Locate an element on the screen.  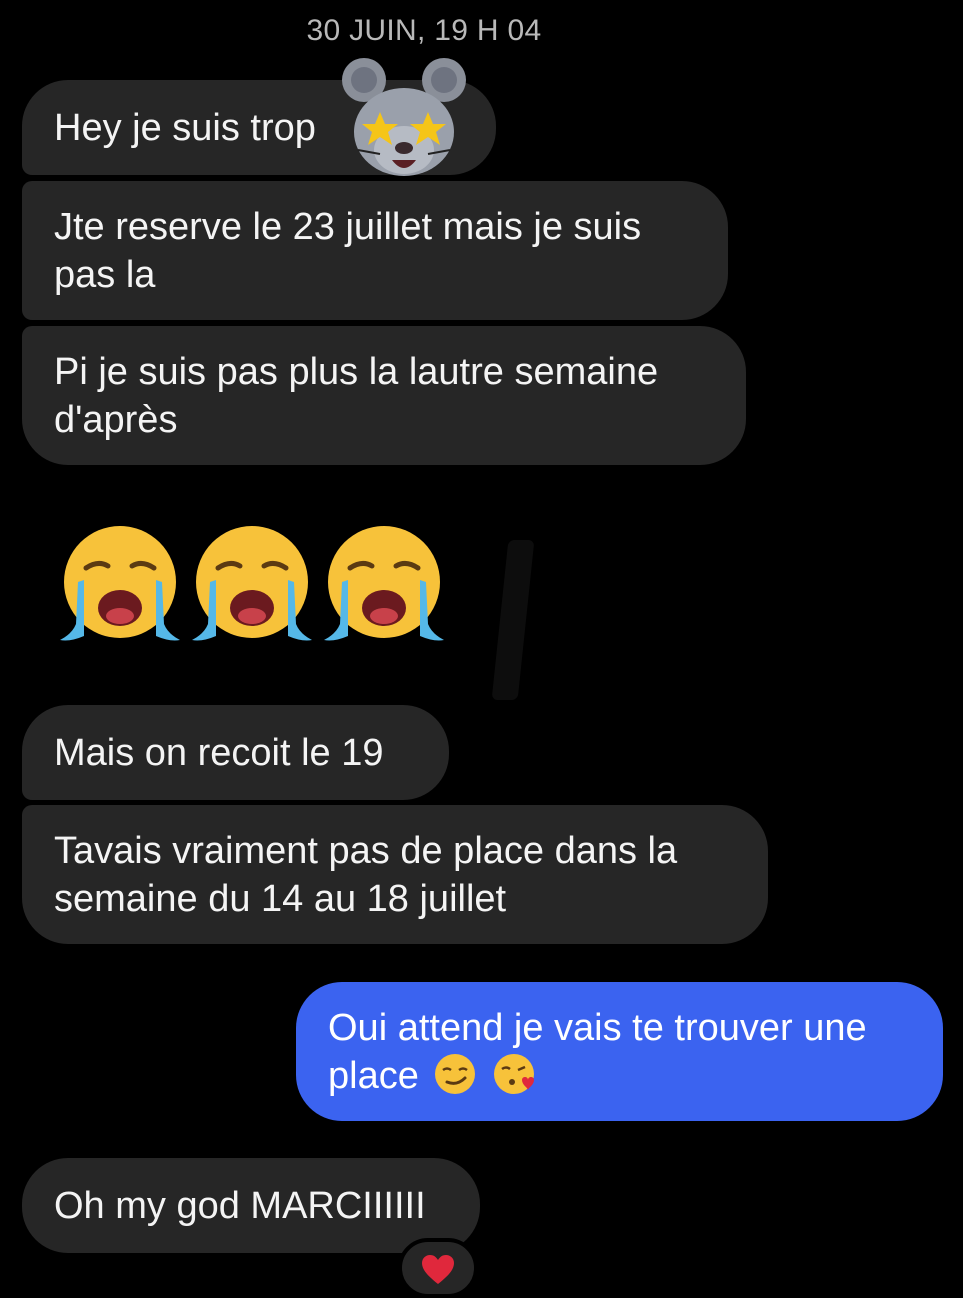
scroll-indicator is located at coordinates (513, 620).